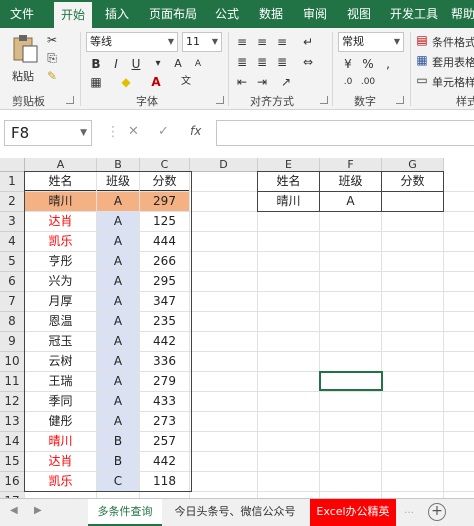  What do you see at coordinates (444, 61) in the screenshot?
I see `format-as-table-button: ▦ 套用表格` at bounding box center [444, 61].